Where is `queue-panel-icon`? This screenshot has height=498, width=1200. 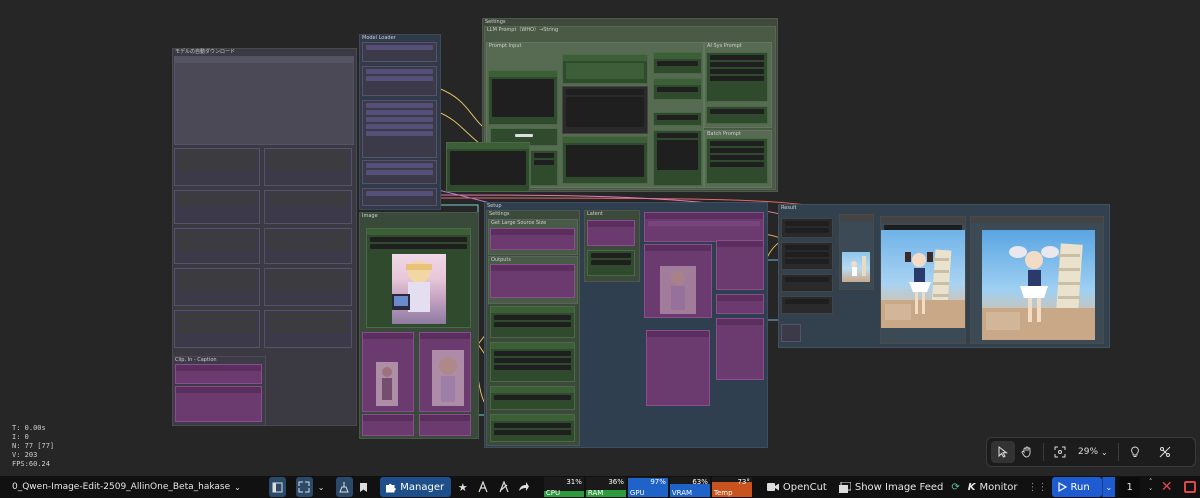
queue-panel-icon is located at coordinates (277, 487).